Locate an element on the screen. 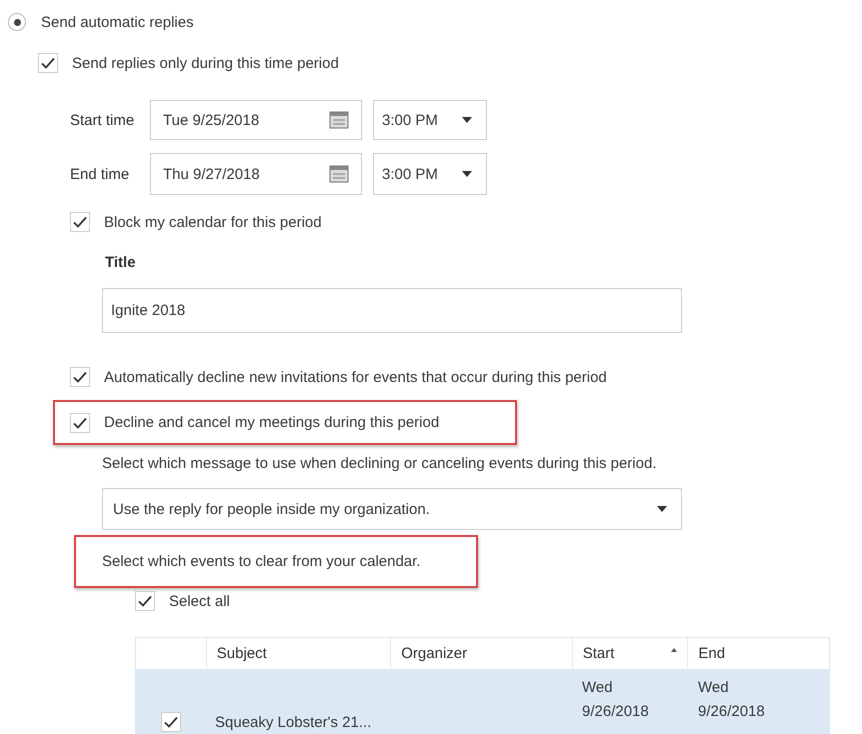 This screenshot has width=862, height=734. field-label: End time is located at coordinates (100, 174).